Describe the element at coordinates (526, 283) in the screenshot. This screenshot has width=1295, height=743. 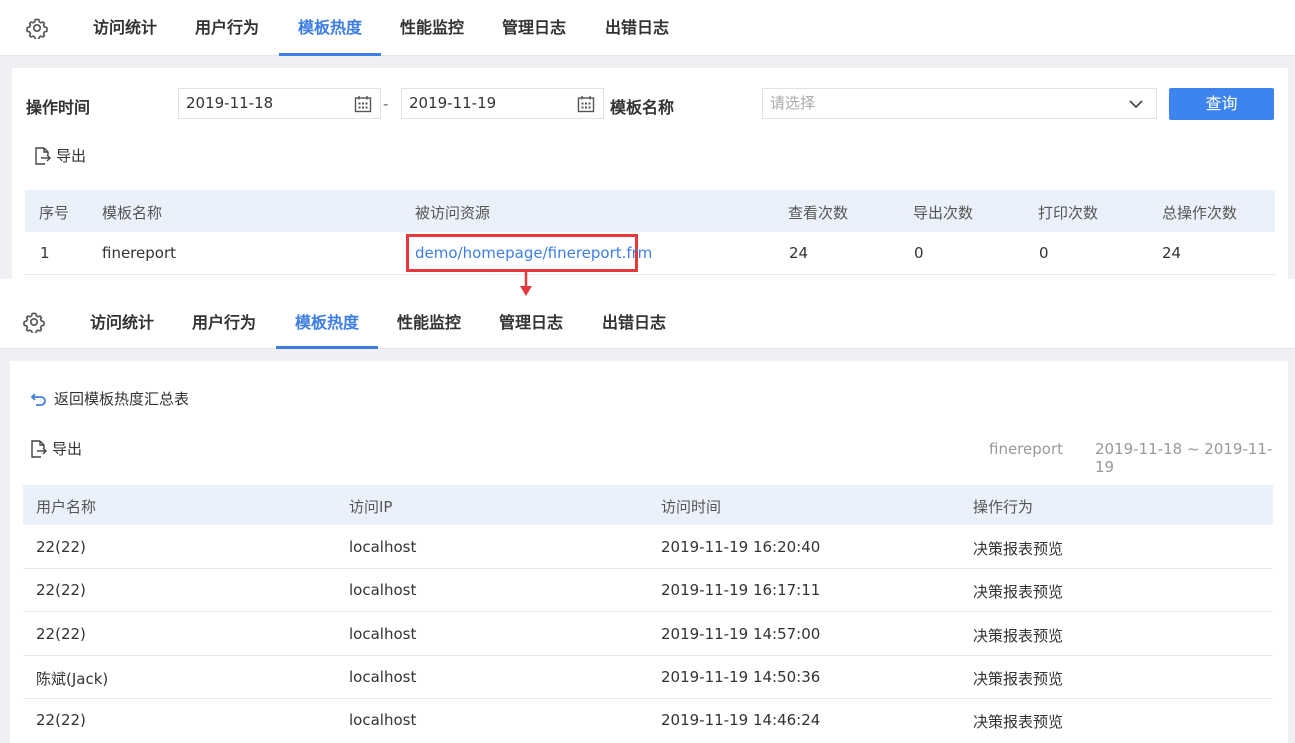
I see `arrow-down-icon` at that location.